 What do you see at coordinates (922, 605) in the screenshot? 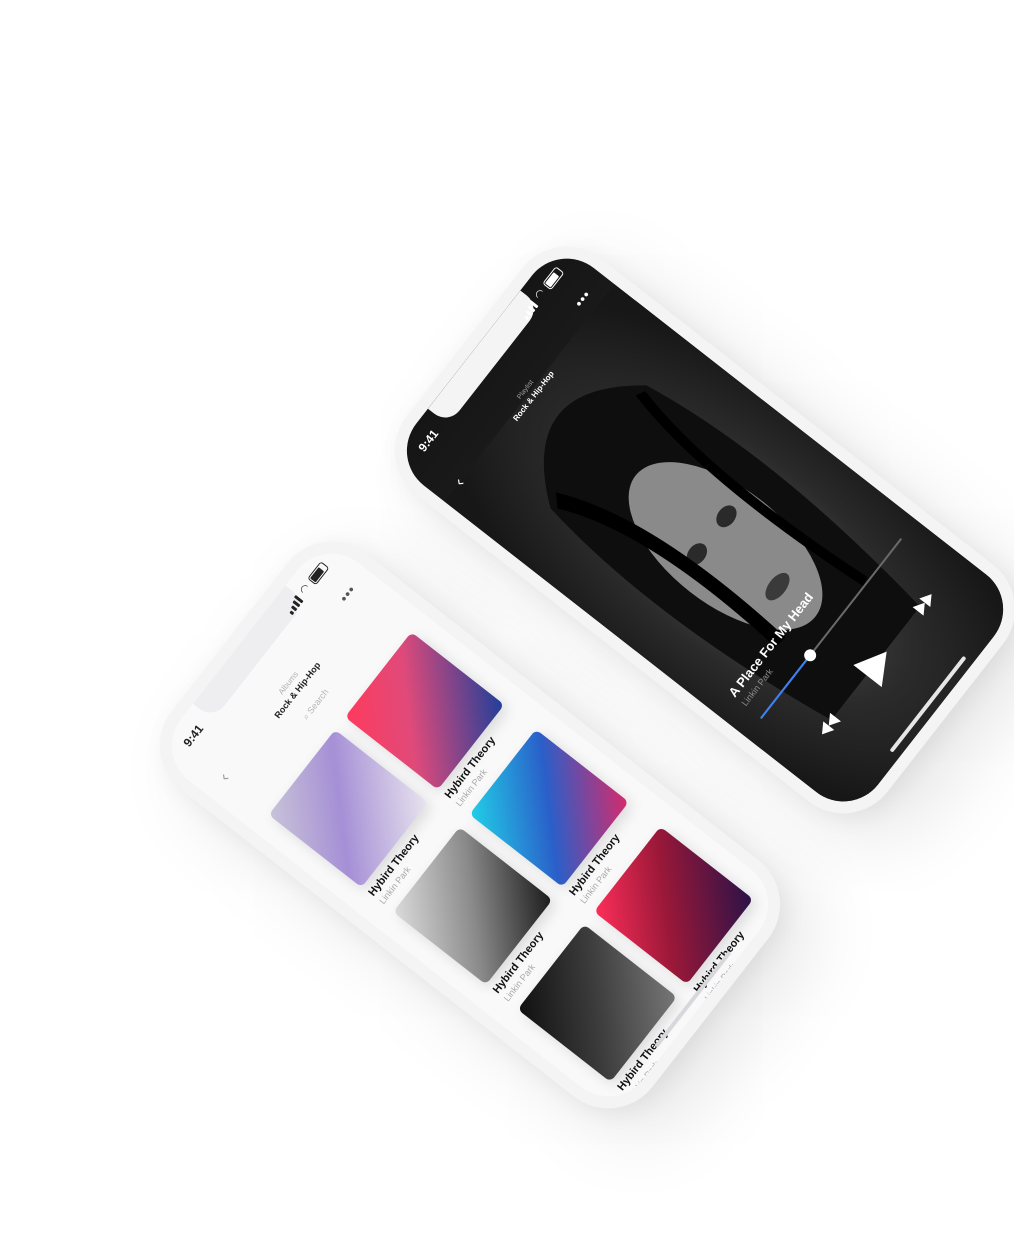
I see `next-icon` at bounding box center [922, 605].